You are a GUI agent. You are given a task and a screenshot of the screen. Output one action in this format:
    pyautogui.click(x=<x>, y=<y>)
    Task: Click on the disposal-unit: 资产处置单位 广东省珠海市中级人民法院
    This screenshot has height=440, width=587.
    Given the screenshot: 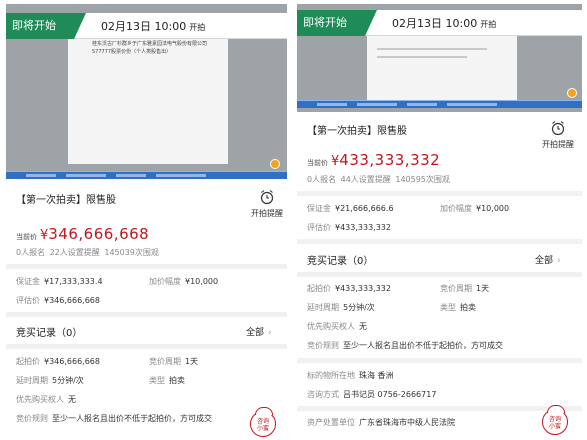 What is the action you would take?
    pyautogui.click(x=381, y=422)
    